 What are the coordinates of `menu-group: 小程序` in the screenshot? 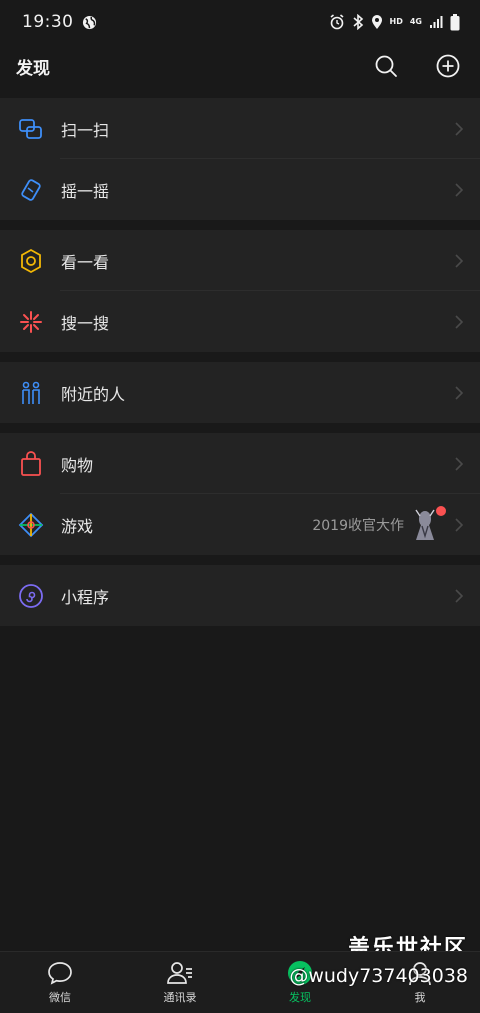 It's located at (240, 595).